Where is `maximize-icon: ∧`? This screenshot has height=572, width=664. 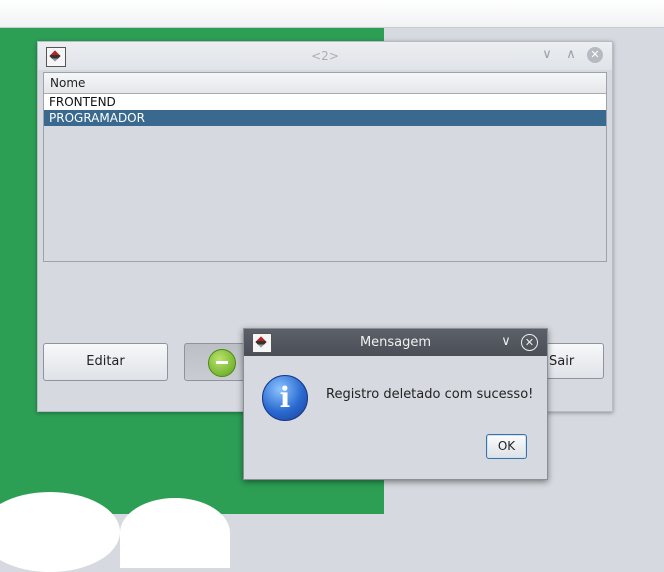
maximize-icon: ∧ is located at coordinates (571, 55).